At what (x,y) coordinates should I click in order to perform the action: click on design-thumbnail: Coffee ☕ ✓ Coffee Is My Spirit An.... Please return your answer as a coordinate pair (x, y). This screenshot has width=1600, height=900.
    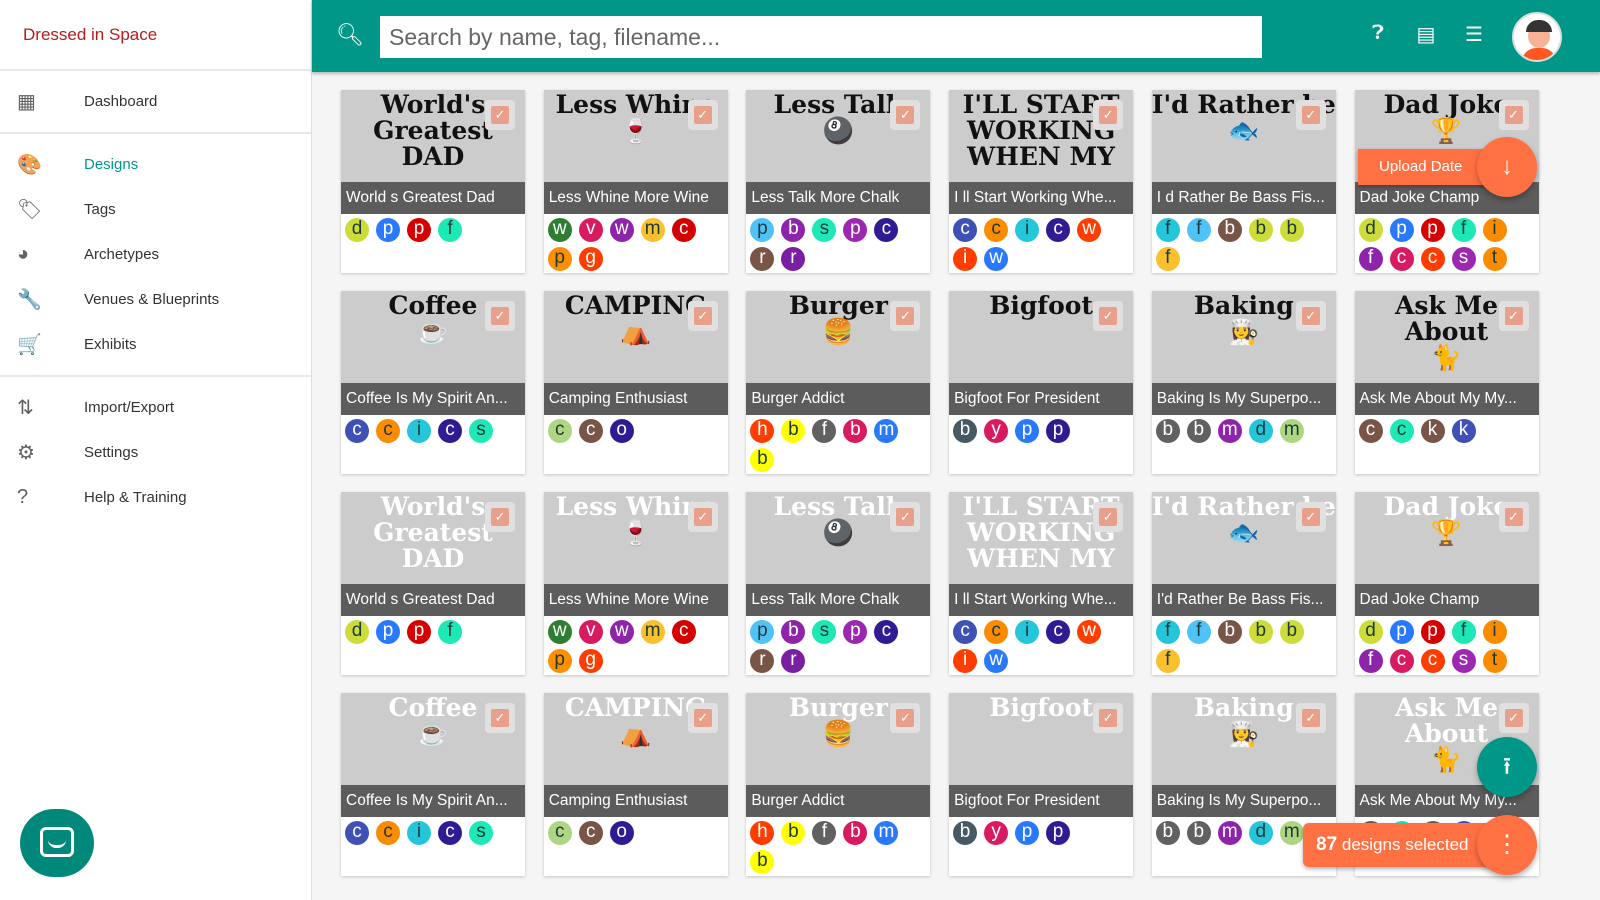
    Looking at the image, I should click on (433, 353).